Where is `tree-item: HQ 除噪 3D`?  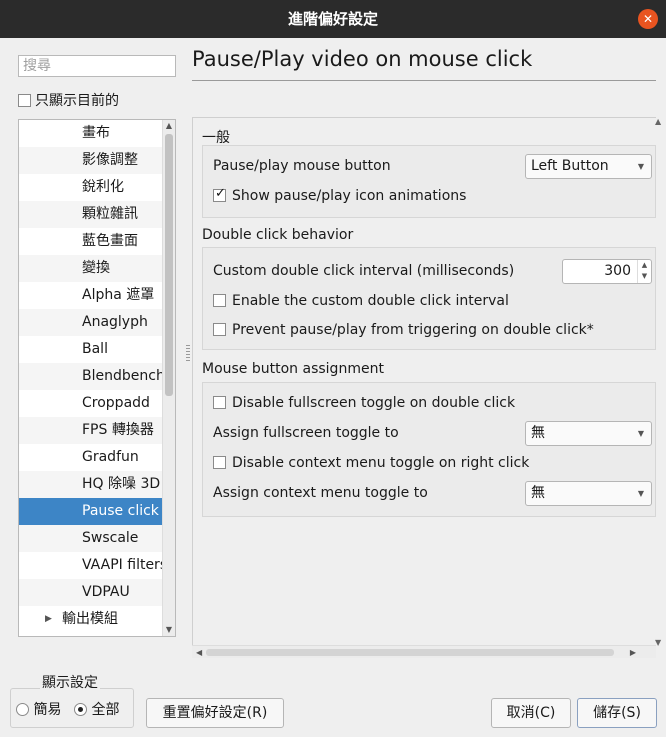 tree-item: HQ 除噪 3D is located at coordinates (91, 484).